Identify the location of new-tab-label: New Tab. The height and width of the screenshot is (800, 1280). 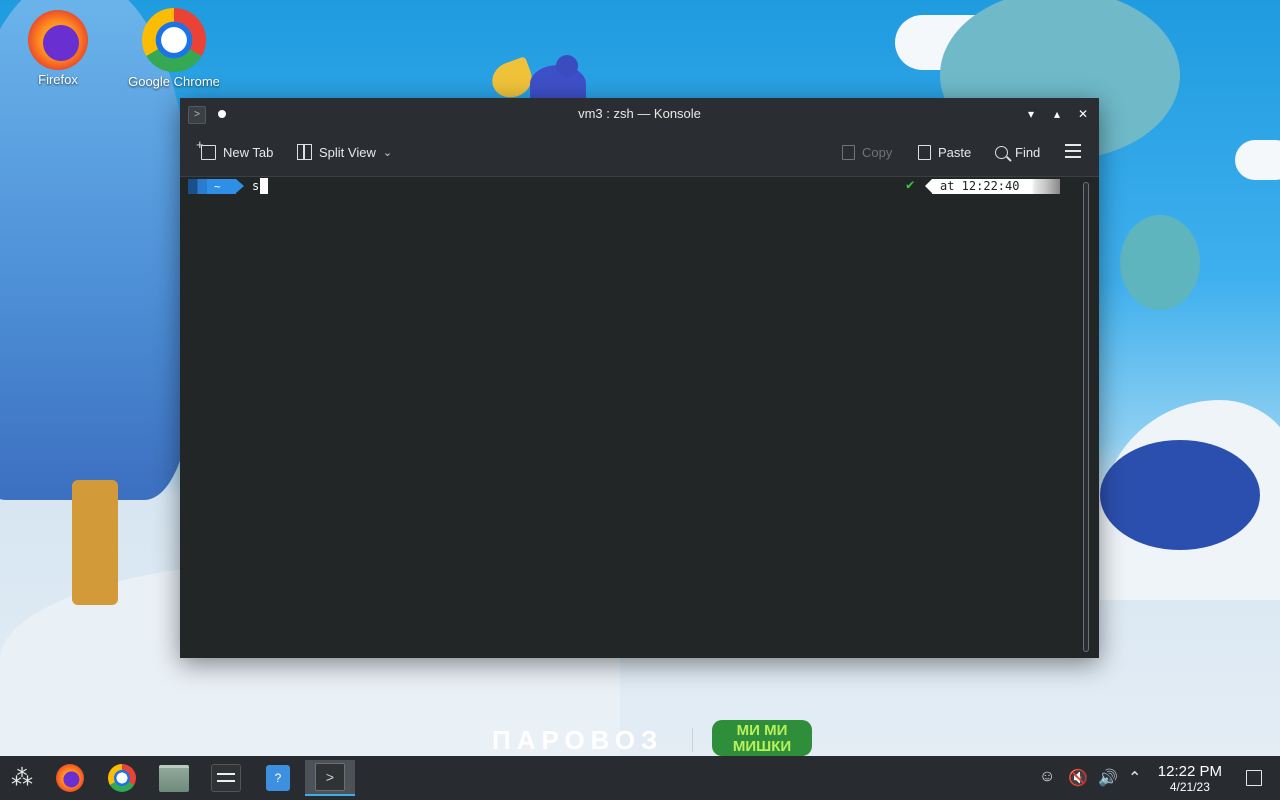
(248, 152).